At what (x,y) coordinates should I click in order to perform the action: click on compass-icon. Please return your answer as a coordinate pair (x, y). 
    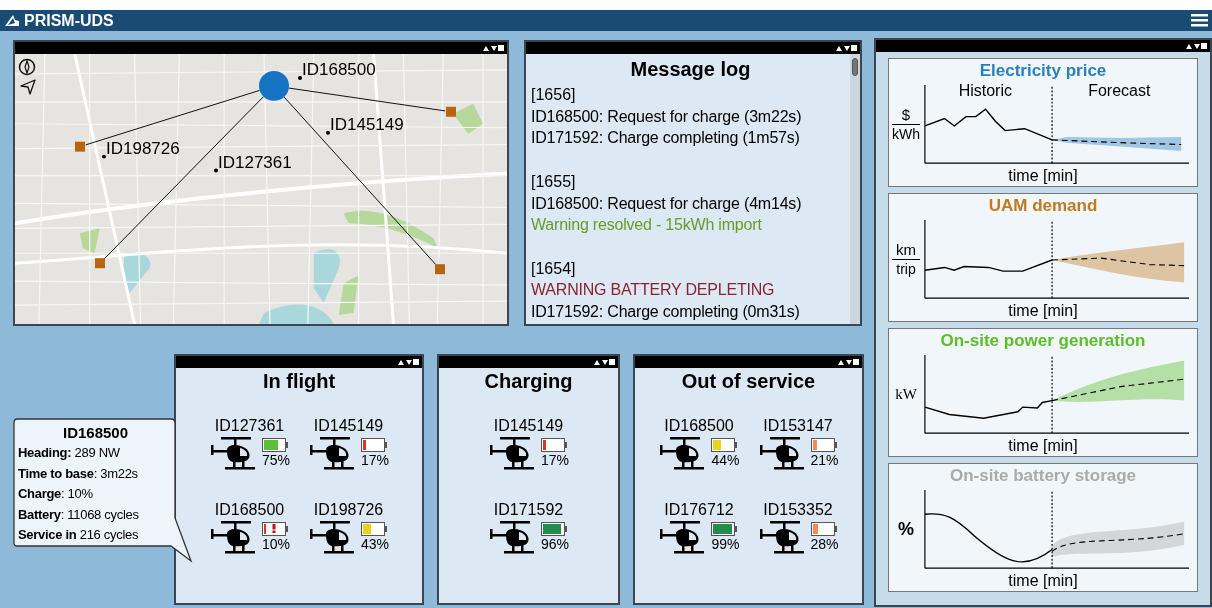
    Looking at the image, I should click on (27, 67).